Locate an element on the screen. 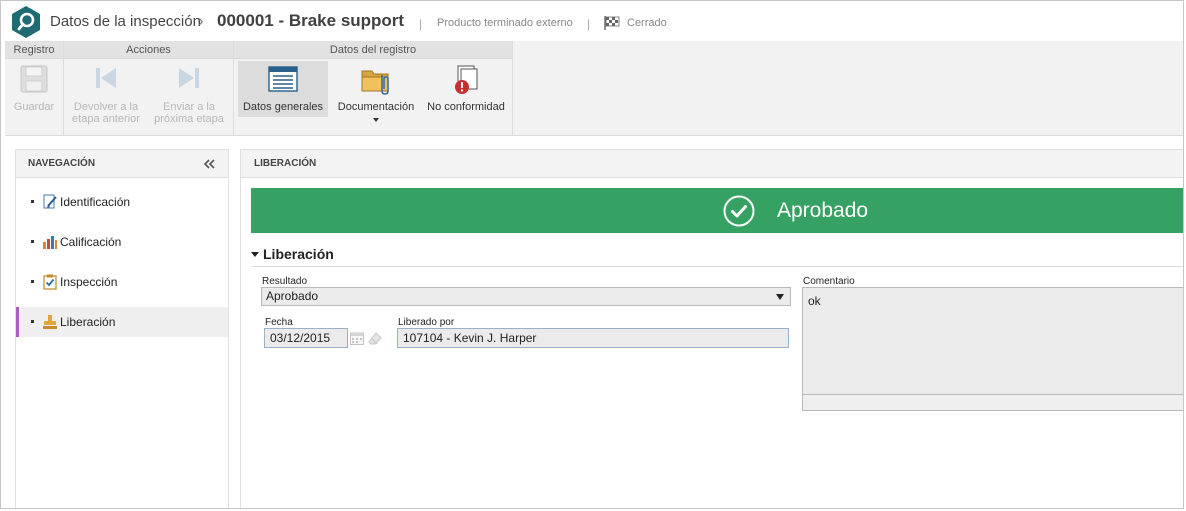  form-window-icon is located at coordinates (283, 79).